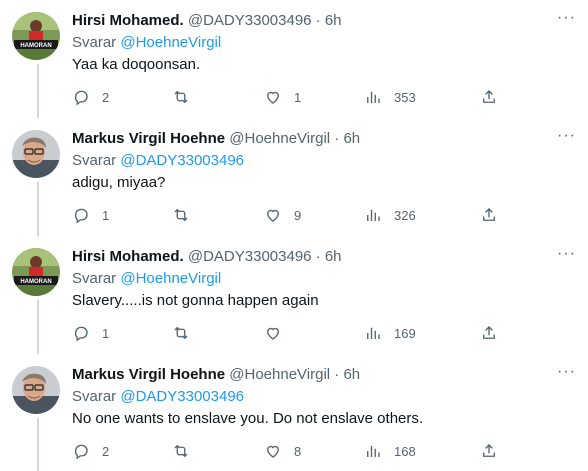  I want to click on tweet-text: Slavery.....is not gonna happen again, so click(195, 300).